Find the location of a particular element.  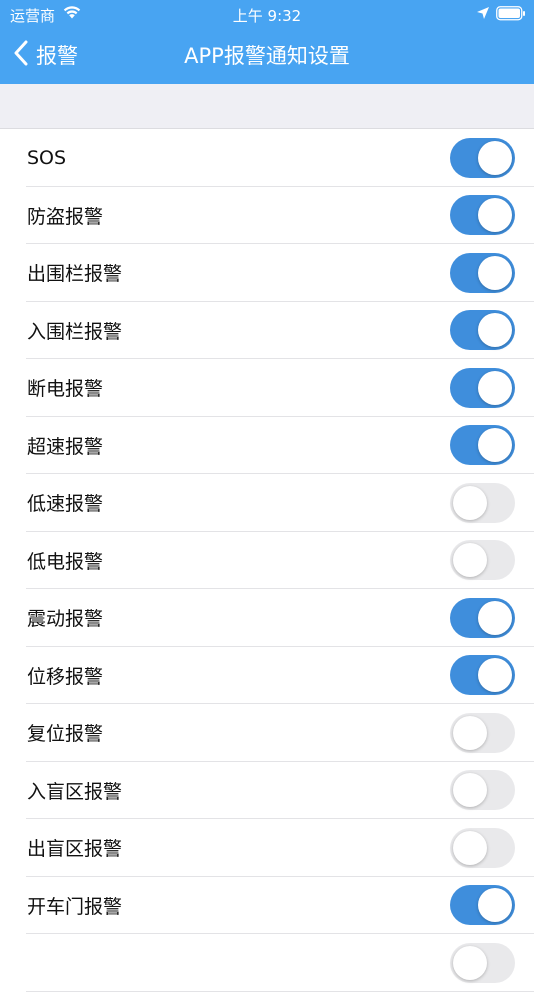

alarm-setting-label: 入盲区报警 is located at coordinates (75, 791).